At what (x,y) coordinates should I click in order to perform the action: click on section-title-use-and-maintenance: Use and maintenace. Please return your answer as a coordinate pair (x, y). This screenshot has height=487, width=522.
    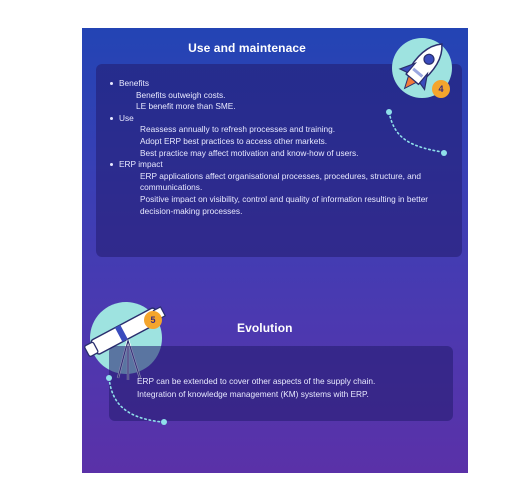
    Looking at the image, I should click on (247, 48).